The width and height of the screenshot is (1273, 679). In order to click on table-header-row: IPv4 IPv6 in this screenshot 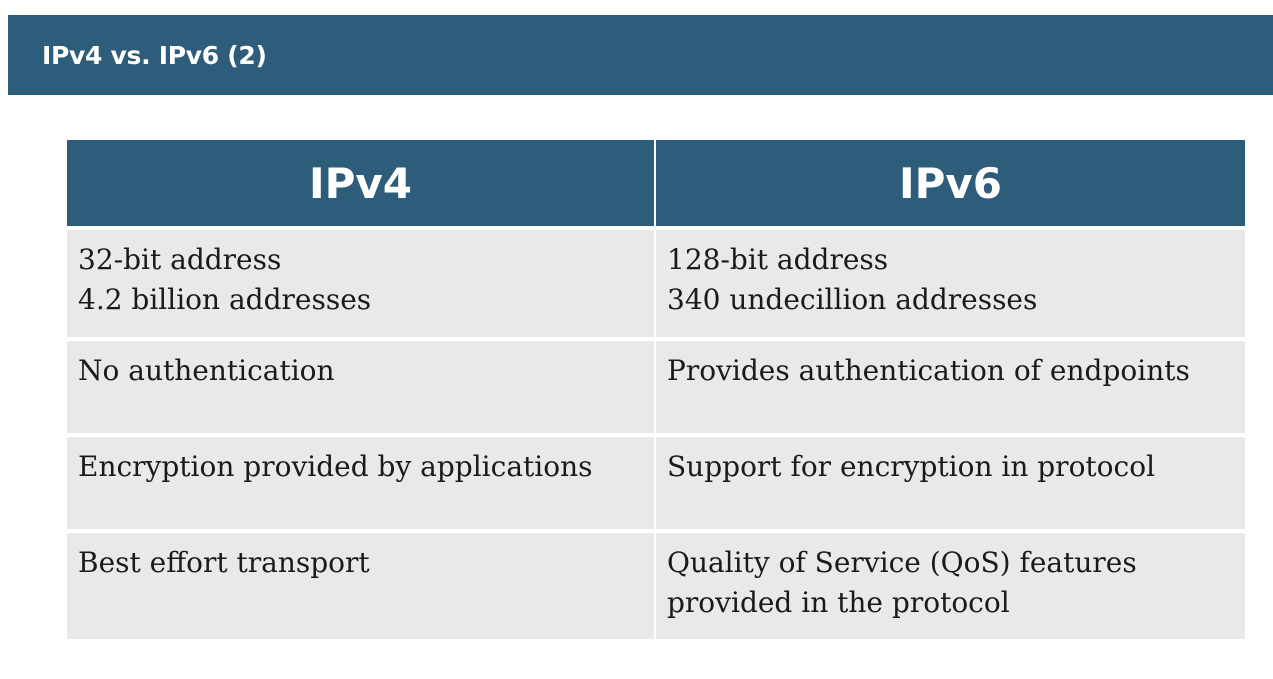, I will do `click(656, 183)`.